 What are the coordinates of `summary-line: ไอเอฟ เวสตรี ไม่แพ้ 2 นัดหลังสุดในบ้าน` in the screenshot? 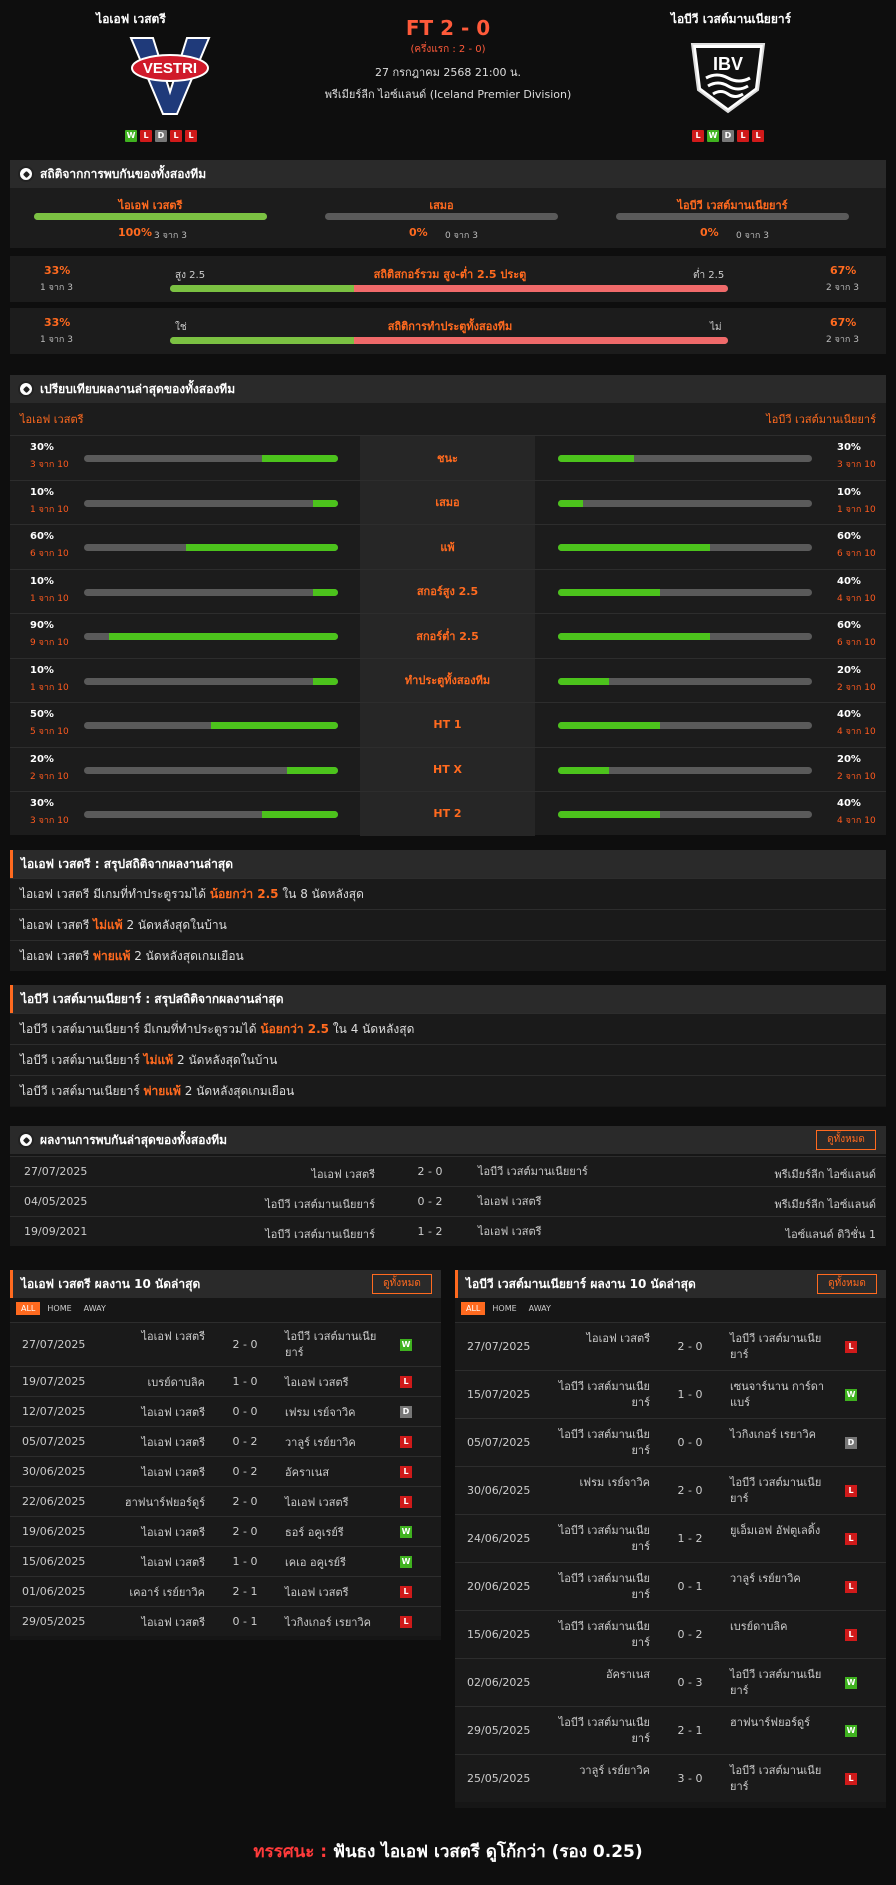 It's located at (448, 924).